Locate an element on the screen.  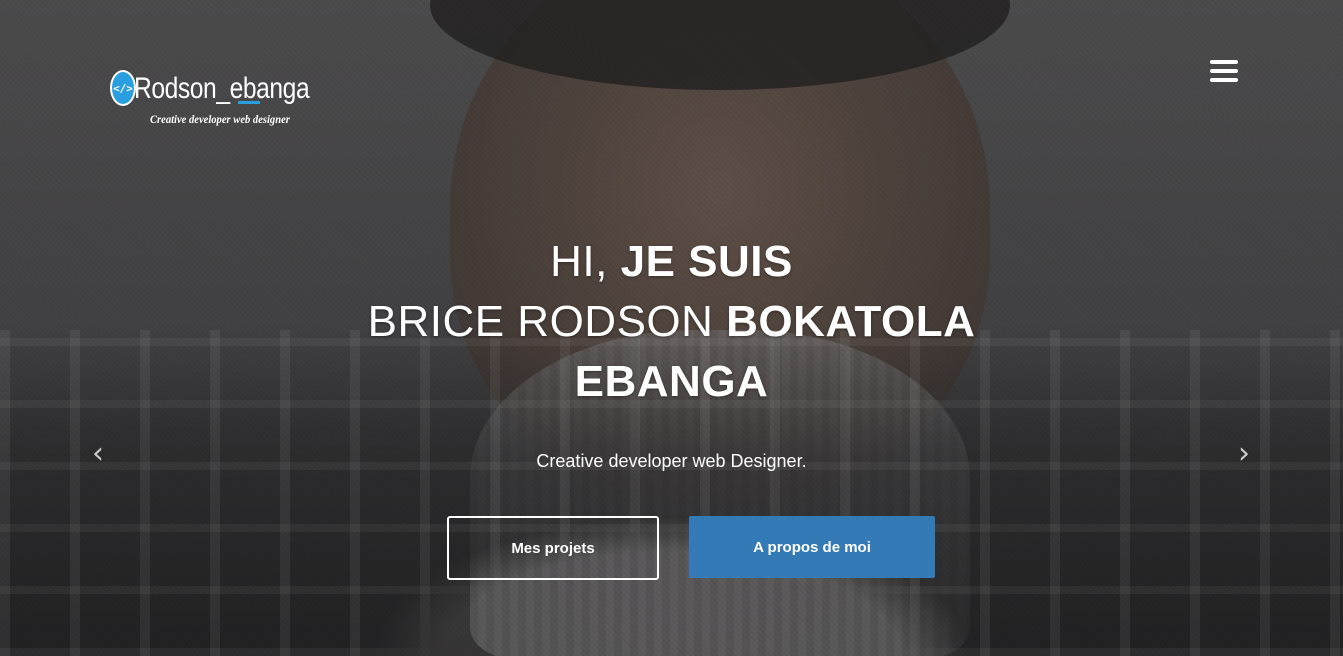
hero-subtitle: Creative developer web Designer. is located at coordinates (671, 461).